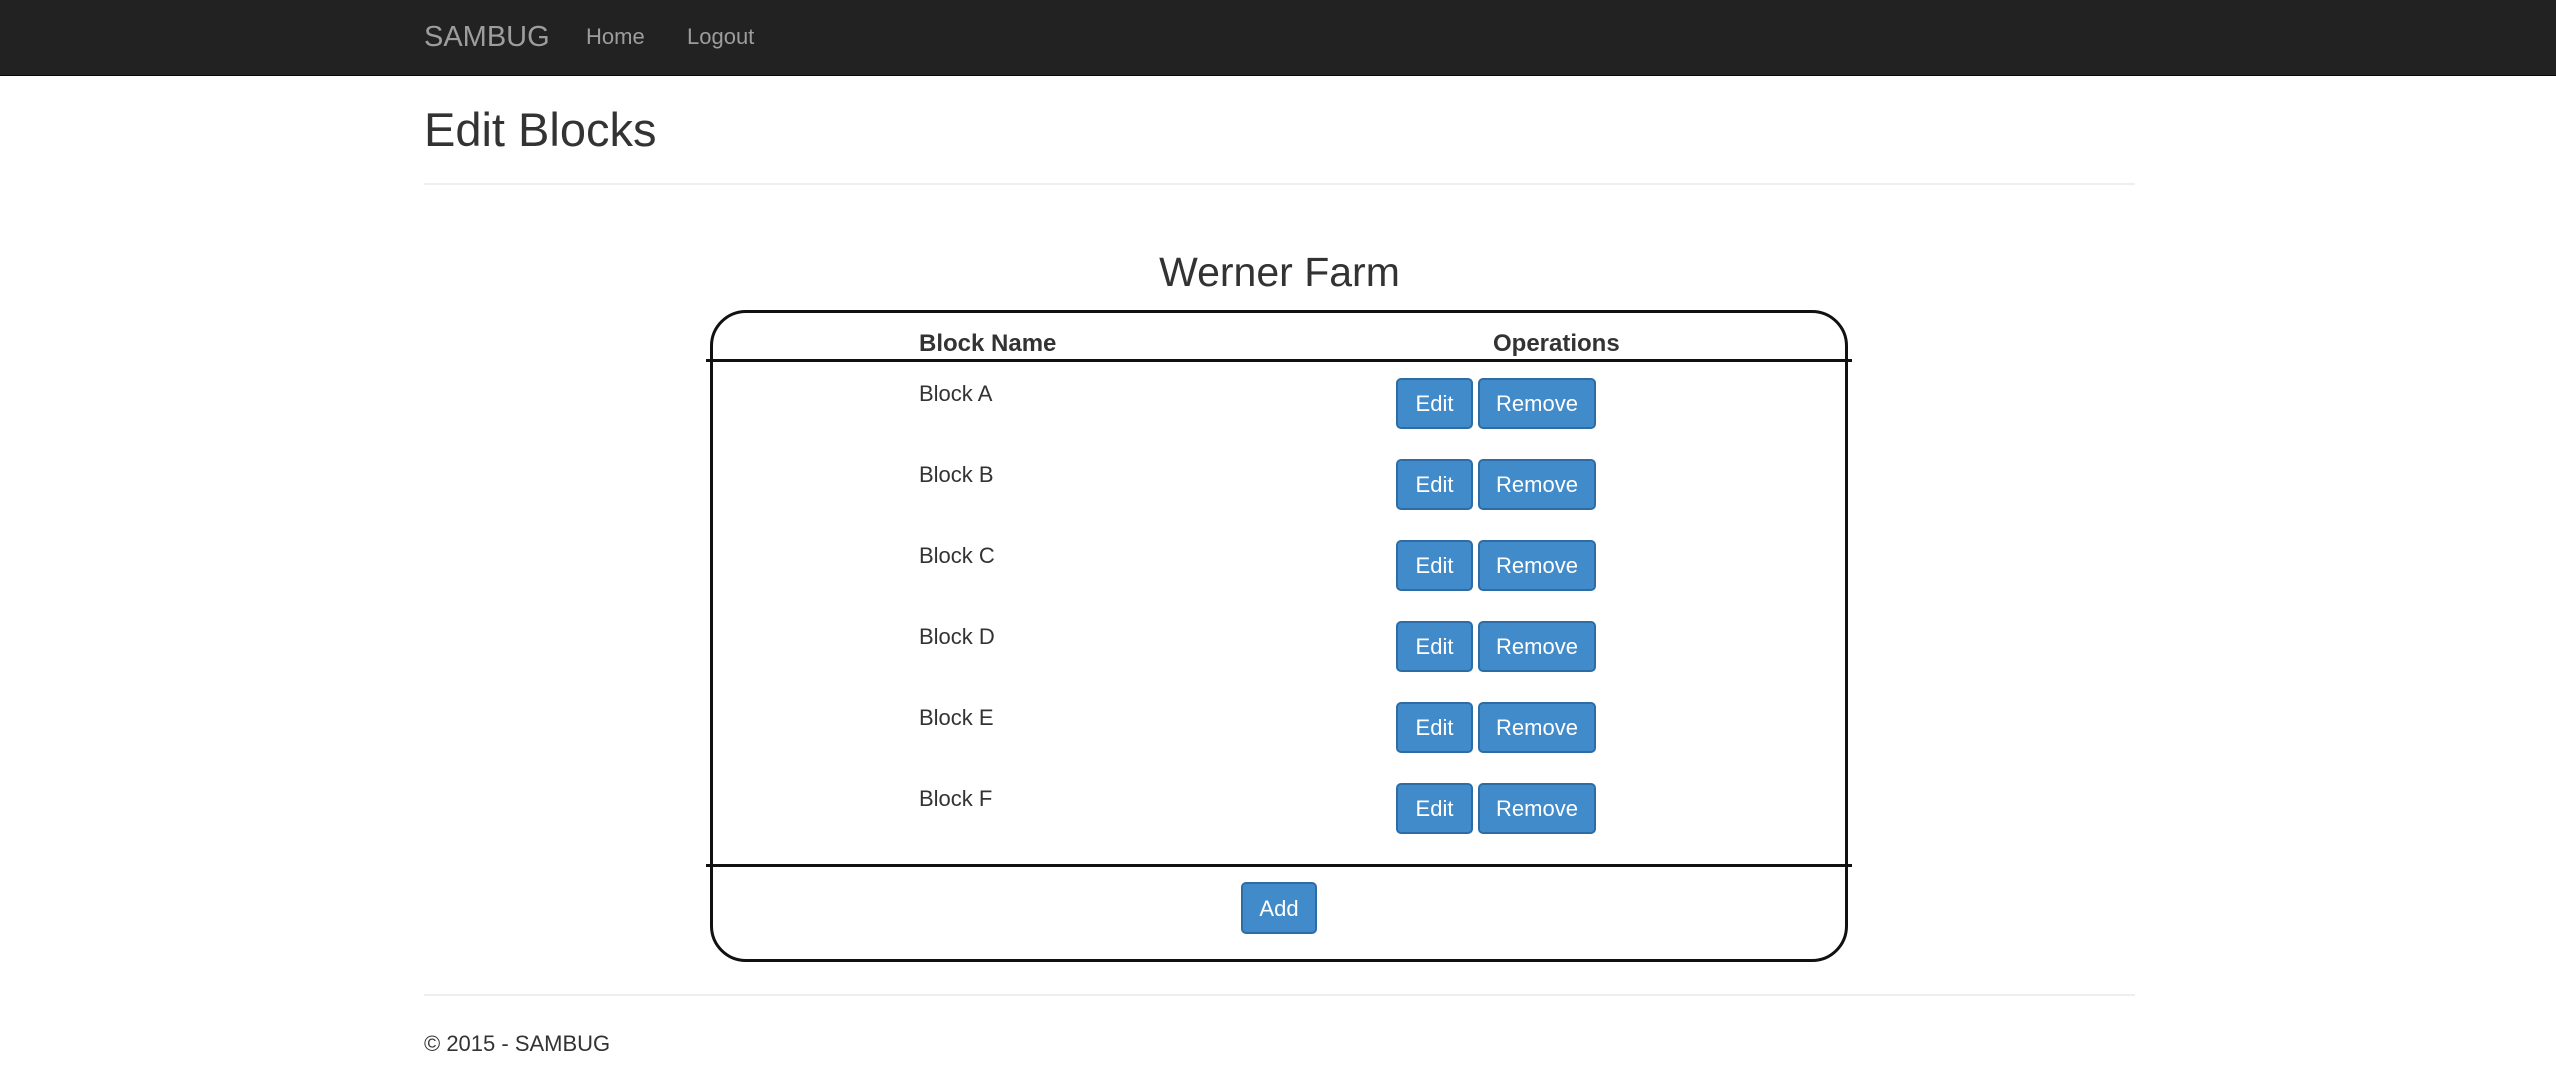 This screenshot has height=1091, width=2556. I want to click on block-name-cell: Block D, so click(957, 636).